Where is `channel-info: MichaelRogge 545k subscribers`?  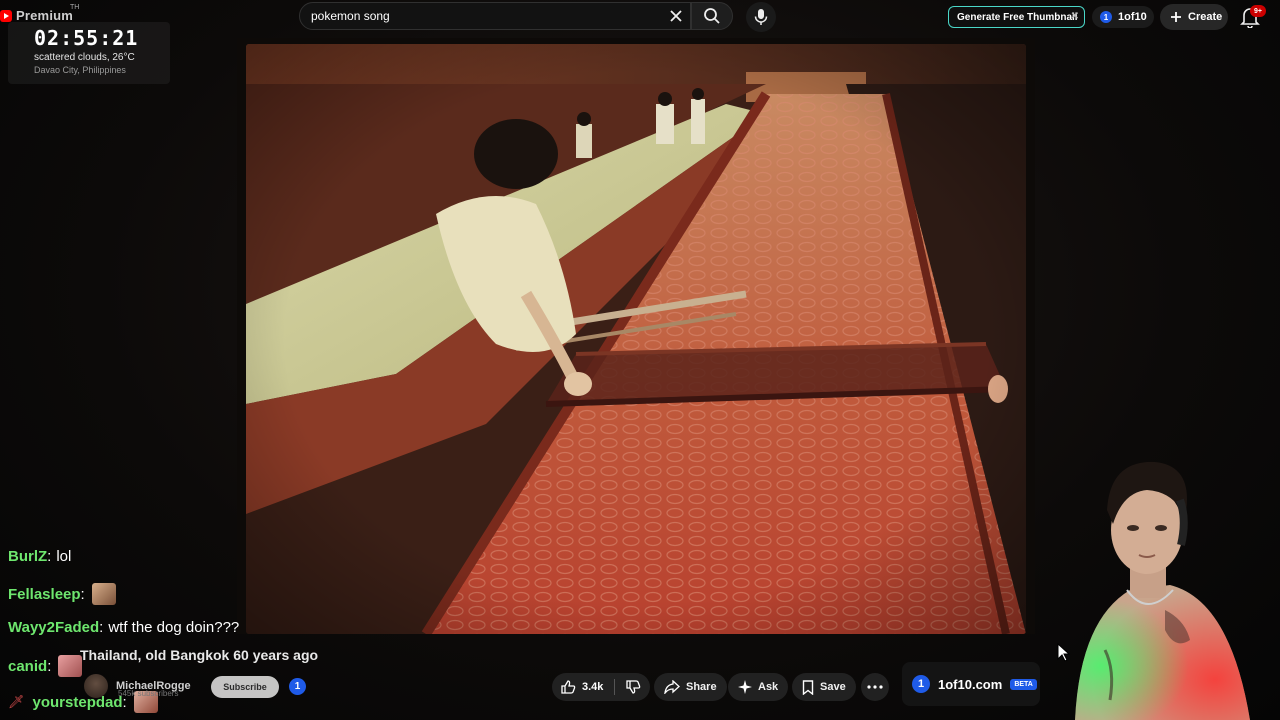 channel-info: MichaelRogge 545k subscribers is located at coordinates (137, 686).